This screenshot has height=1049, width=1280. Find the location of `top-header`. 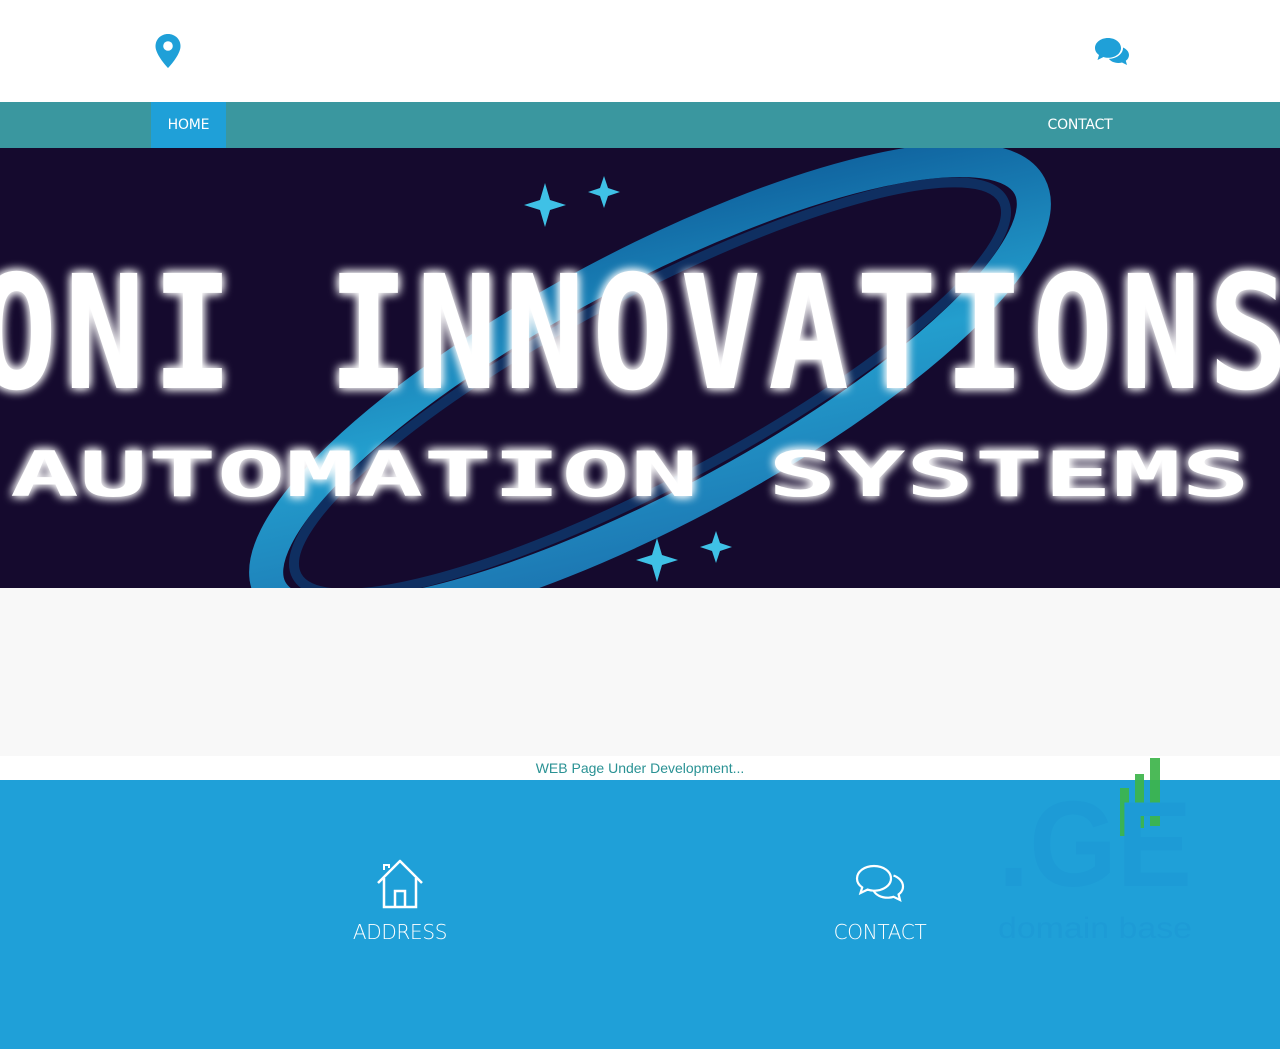

top-header is located at coordinates (640, 51).